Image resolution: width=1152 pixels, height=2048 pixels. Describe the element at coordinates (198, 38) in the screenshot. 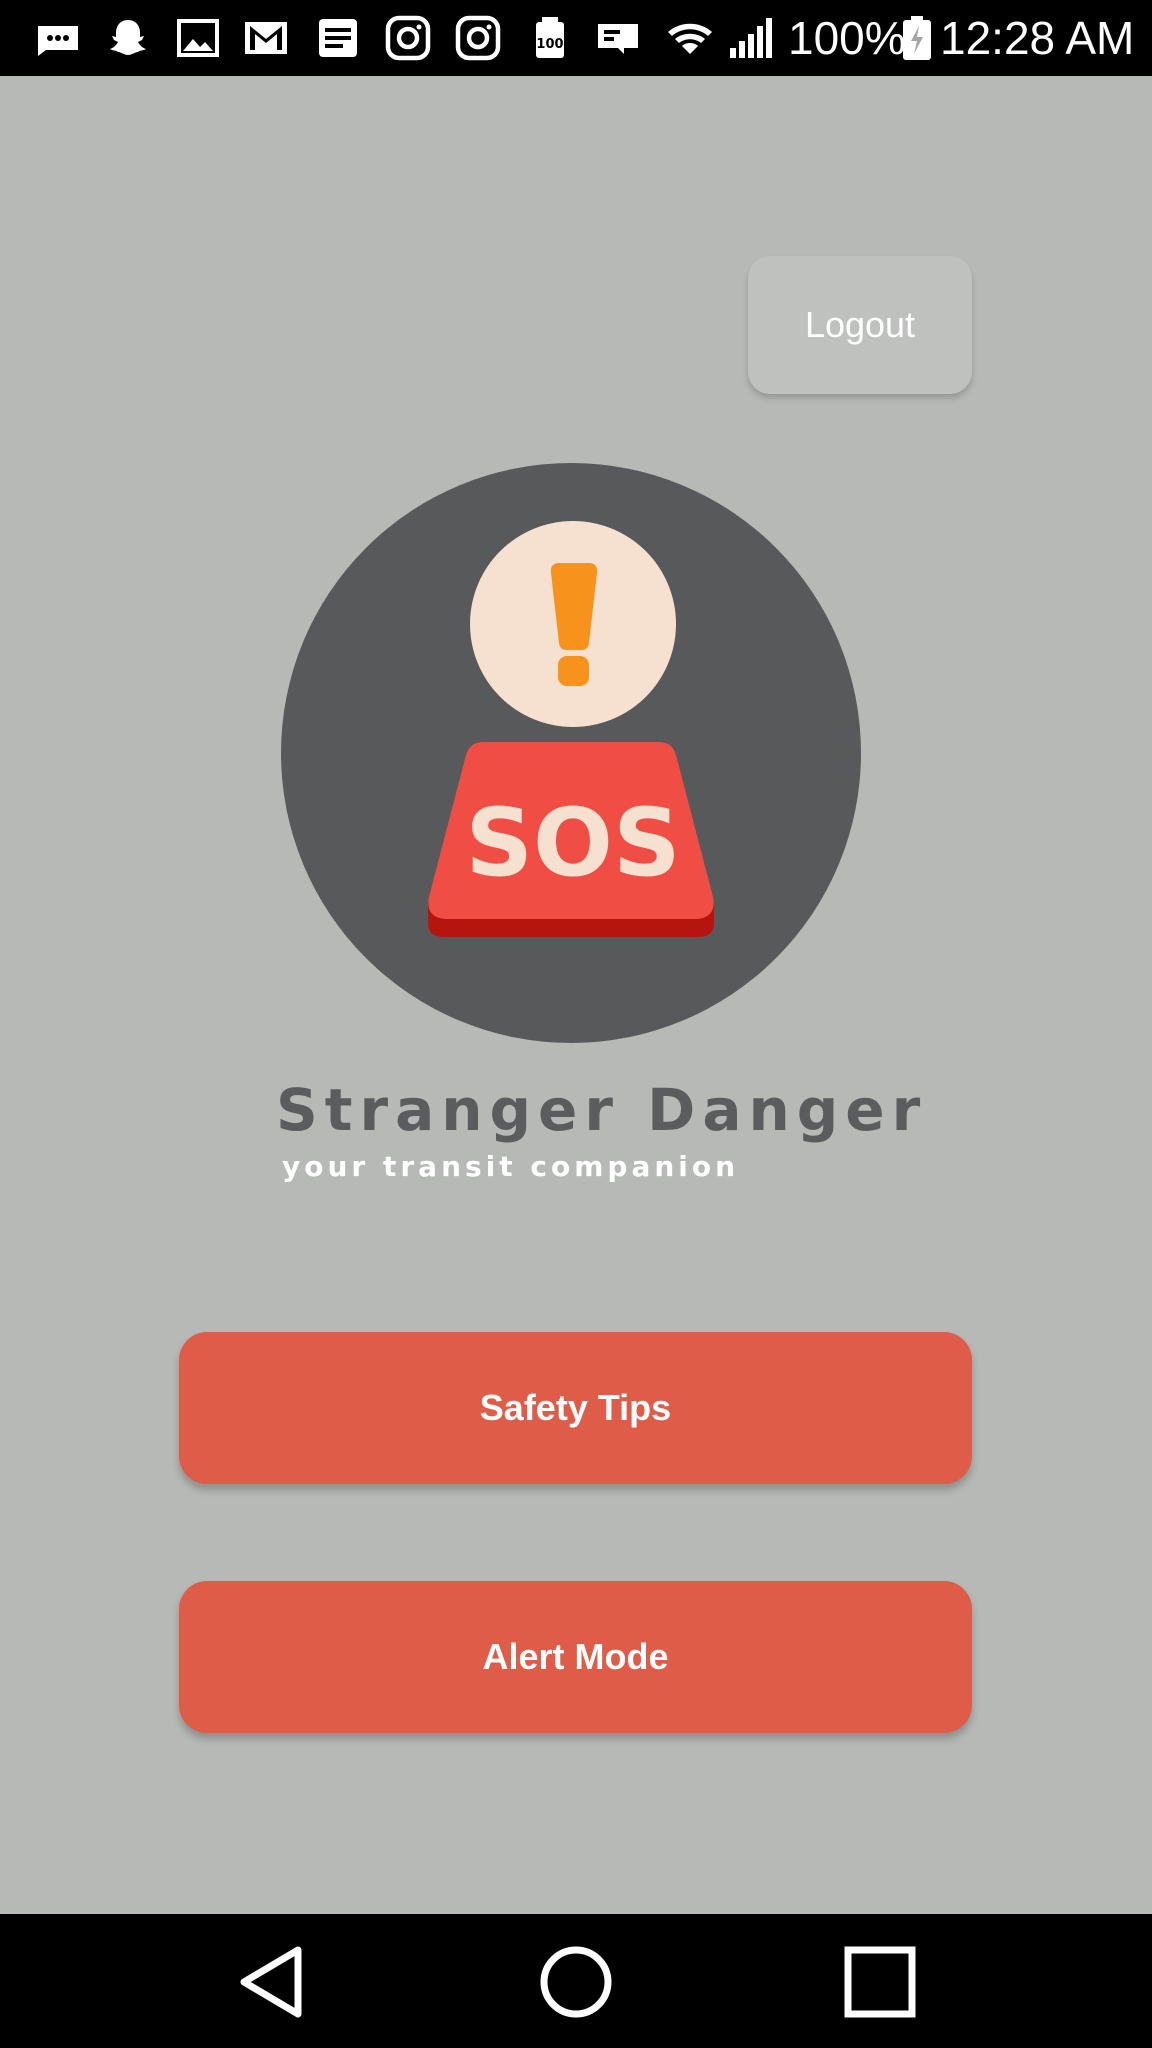

I see `gallery-icon` at that location.